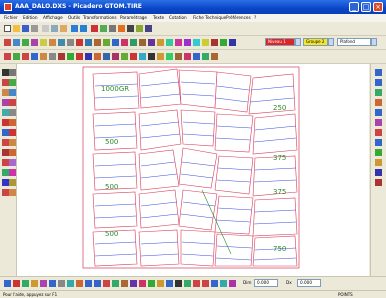 The image size is (386, 298). What do you see at coordinates (196, 283) in the screenshot?
I see `rewind-icon` at bounding box center [196, 283].